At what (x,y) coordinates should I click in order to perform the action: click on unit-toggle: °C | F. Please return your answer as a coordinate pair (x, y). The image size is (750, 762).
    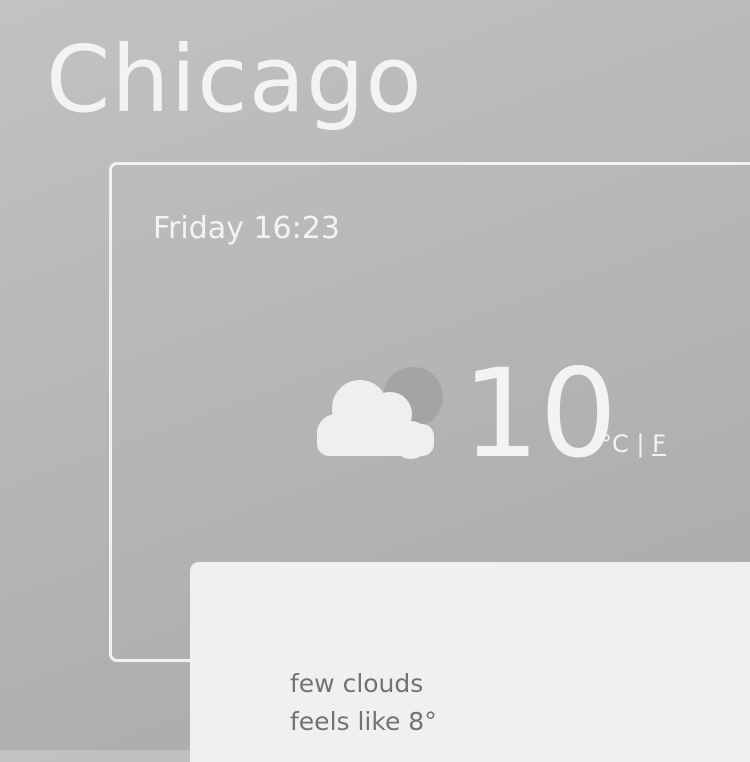
    Looking at the image, I should click on (633, 444).